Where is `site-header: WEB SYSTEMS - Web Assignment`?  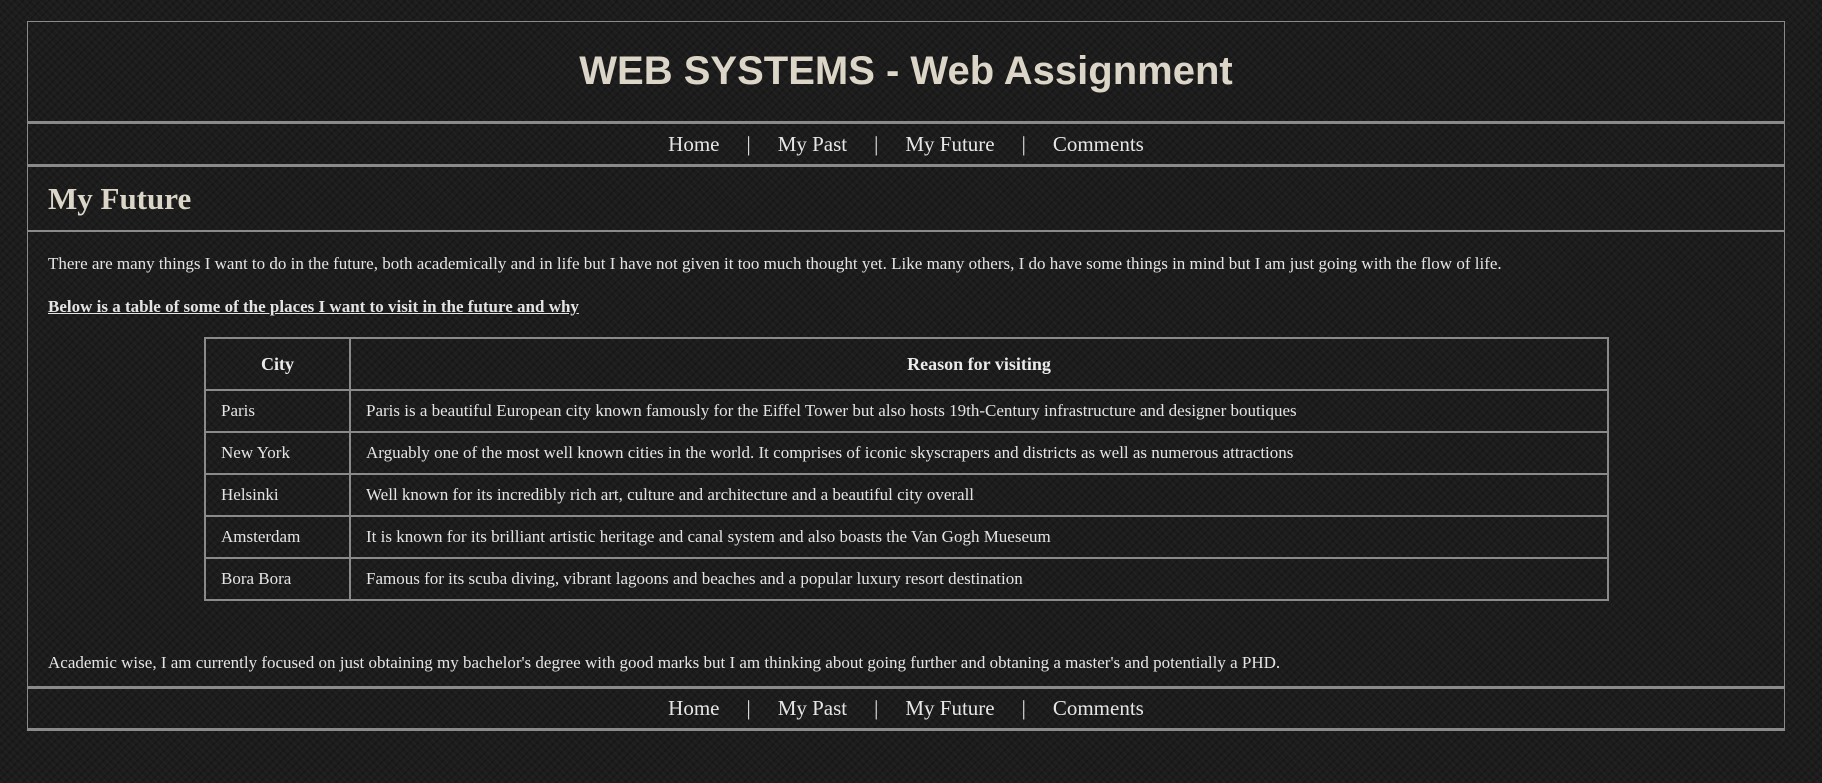
site-header: WEB SYSTEMS - Web Assignment is located at coordinates (906, 73).